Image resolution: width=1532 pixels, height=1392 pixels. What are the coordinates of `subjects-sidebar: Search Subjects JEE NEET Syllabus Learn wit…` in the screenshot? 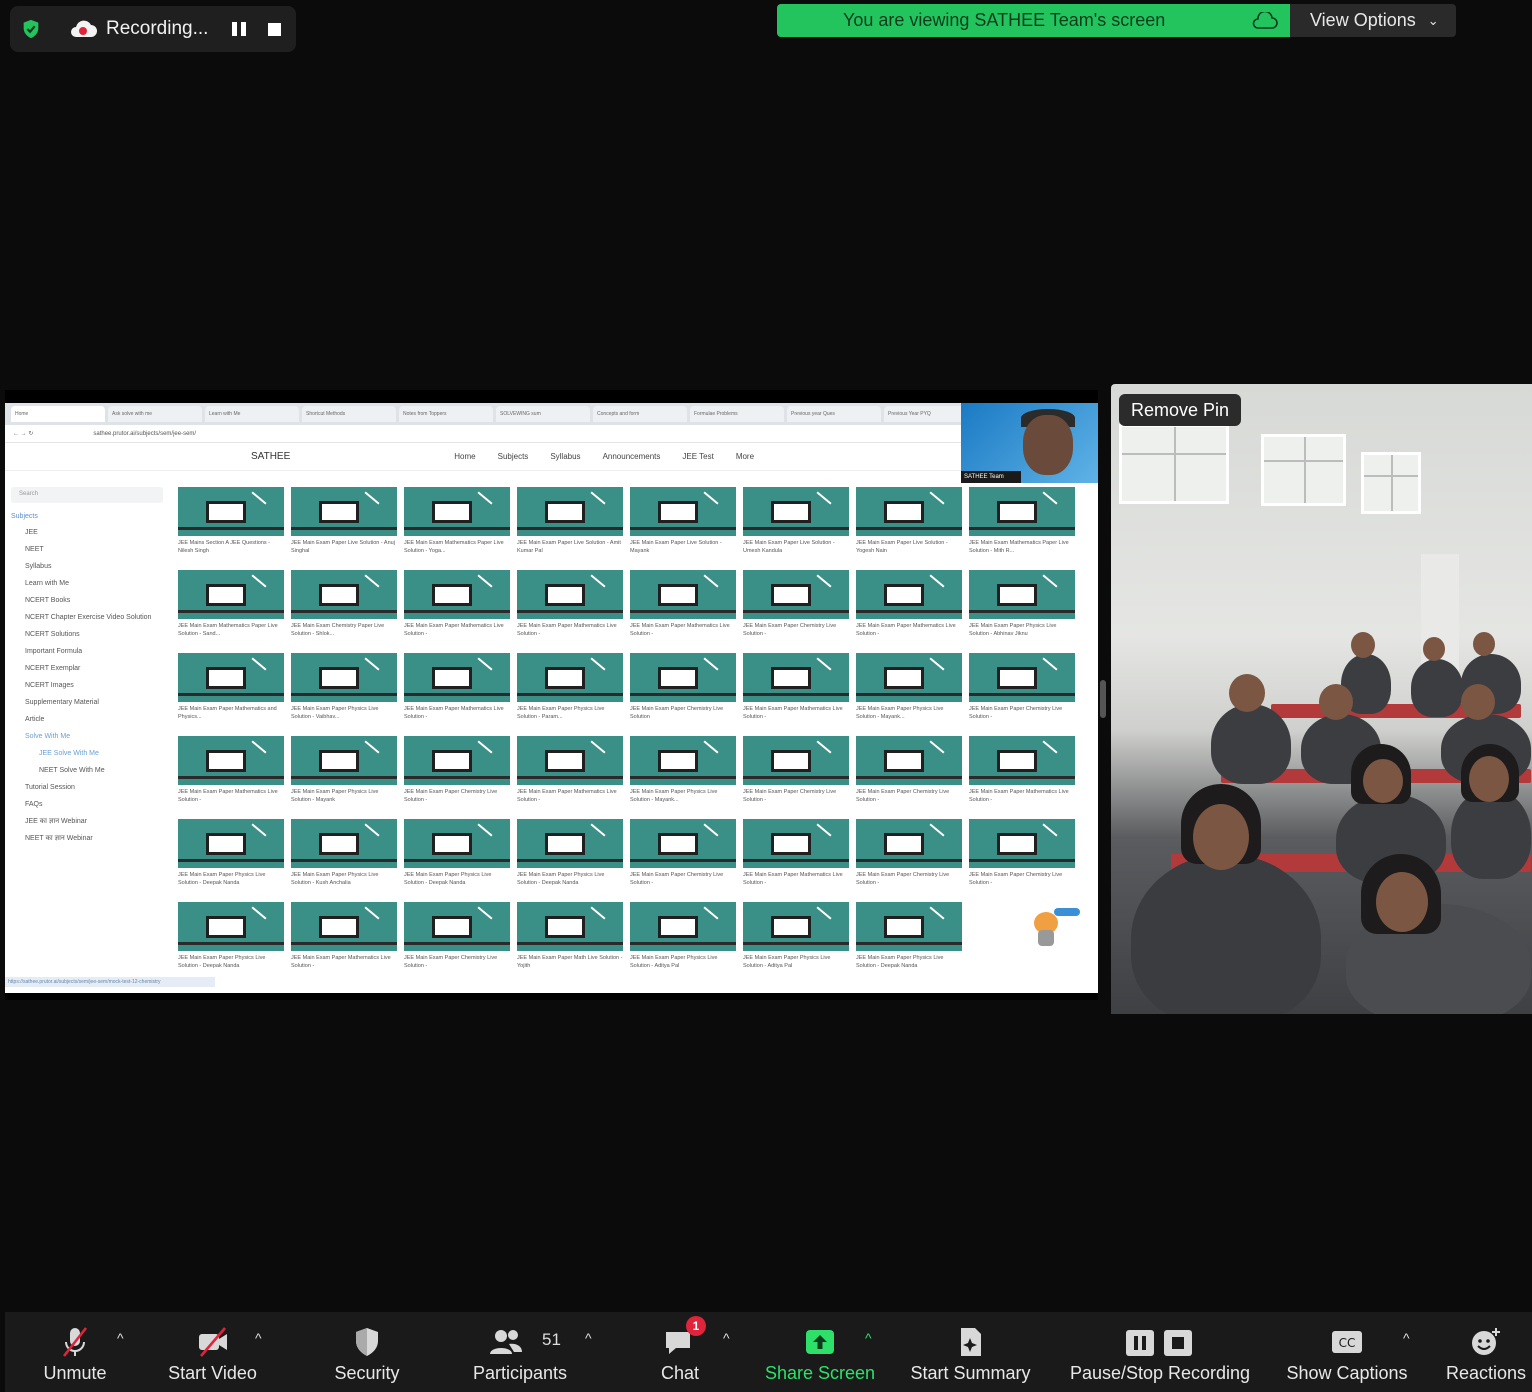 It's located at (87, 737).